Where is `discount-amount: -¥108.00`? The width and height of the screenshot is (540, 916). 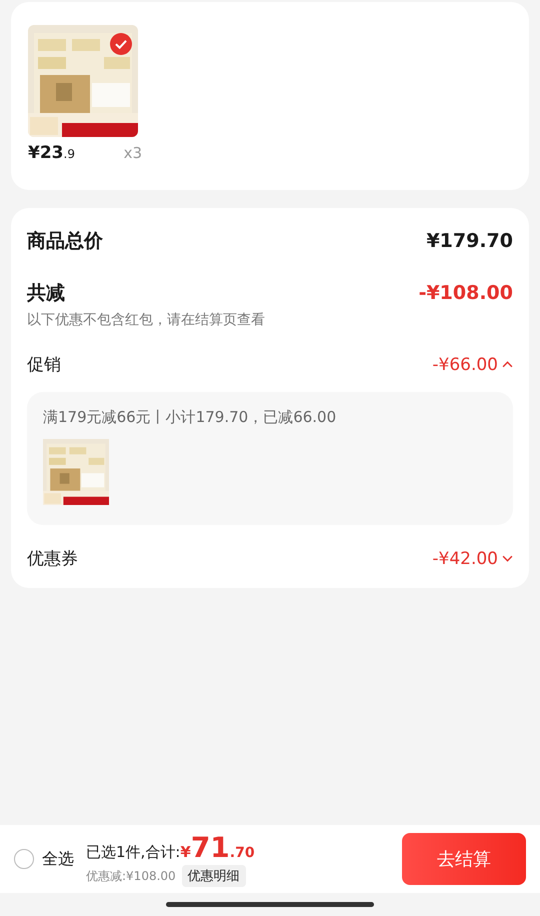 discount-amount: -¥108.00 is located at coordinates (465, 293).